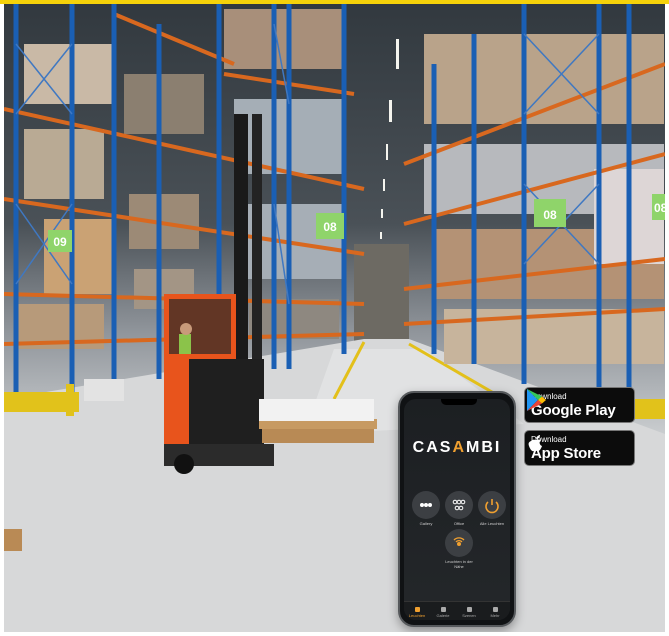 This screenshot has height=636, width=669. I want to click on tab-szenen: Szenen, so click(469, 612).